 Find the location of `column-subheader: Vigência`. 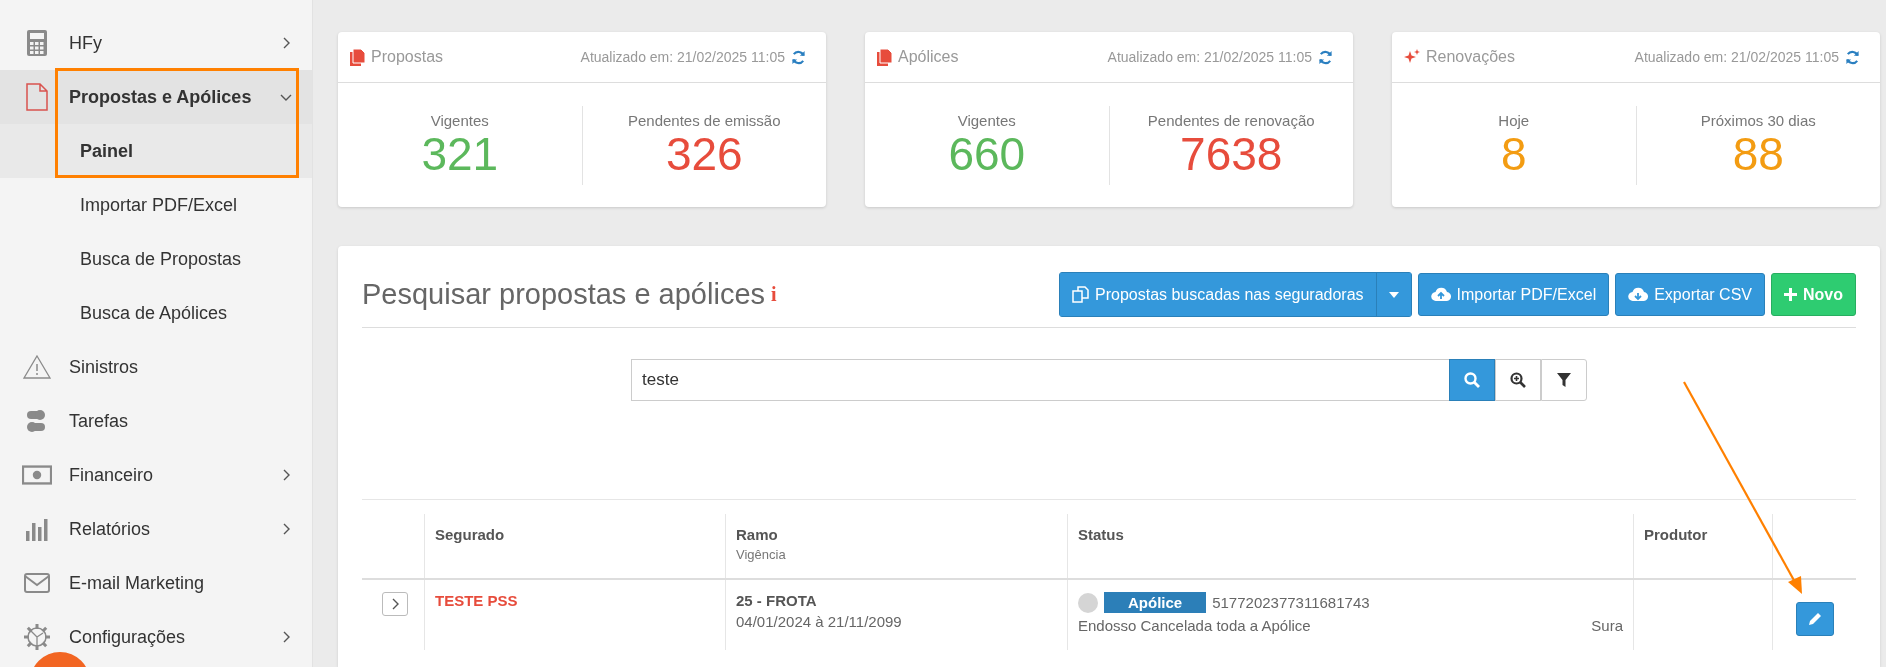

column-subheader: Vigência is located at coordinates (761, 554).